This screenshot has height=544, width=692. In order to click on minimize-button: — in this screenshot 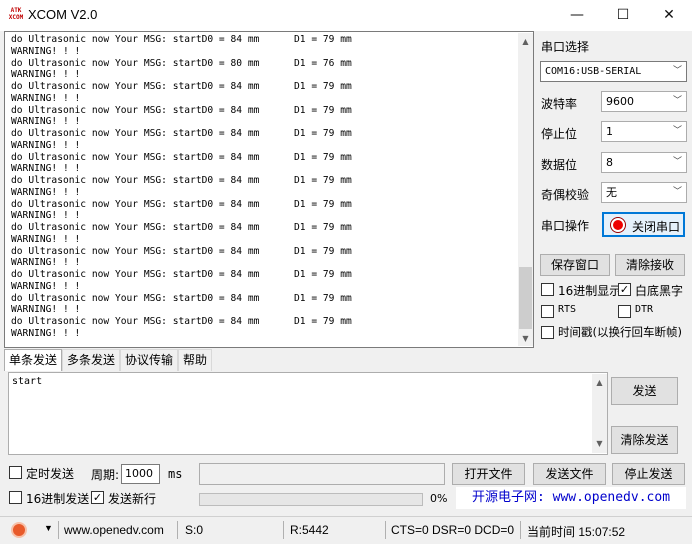, I will do `click(577, 15)`.